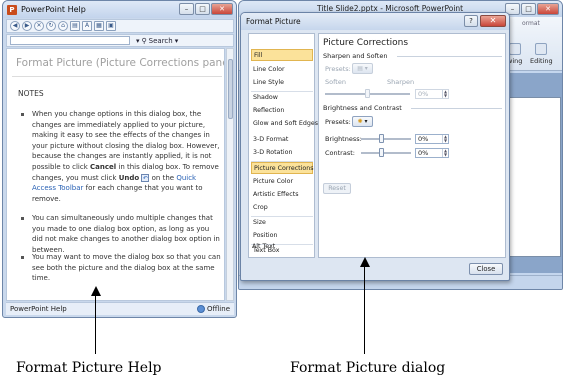  Describe the element at coordinates (218, 309) in the screenshot. I see `offline-label: Offline` at that location.